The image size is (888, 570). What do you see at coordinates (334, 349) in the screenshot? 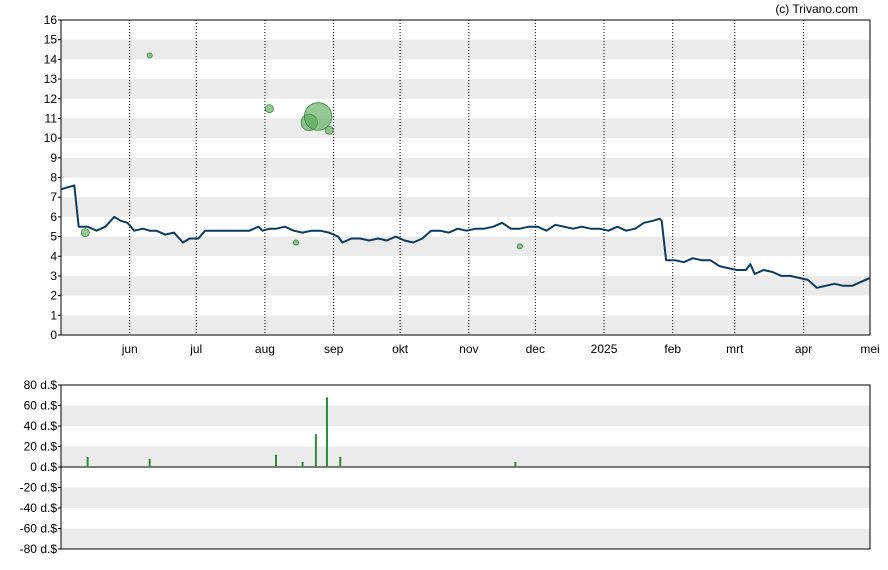
I see `x-tick-label: sep` at bounding box center [334, 349].